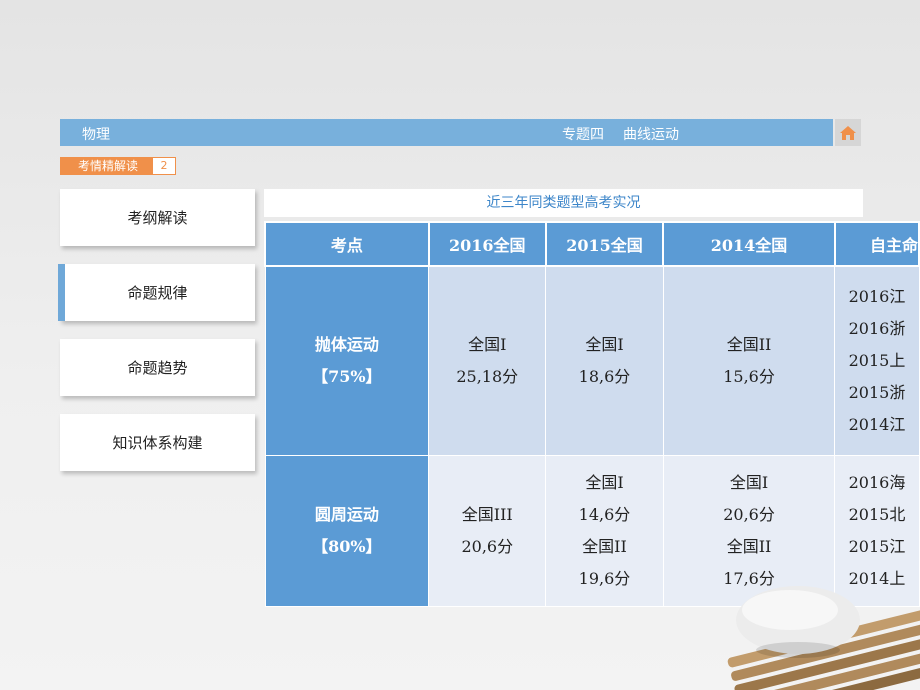  What do you see at coordinates (347, 244) in the screenshot?
I see `column-header: 考点` at bounding box center [347, 244].